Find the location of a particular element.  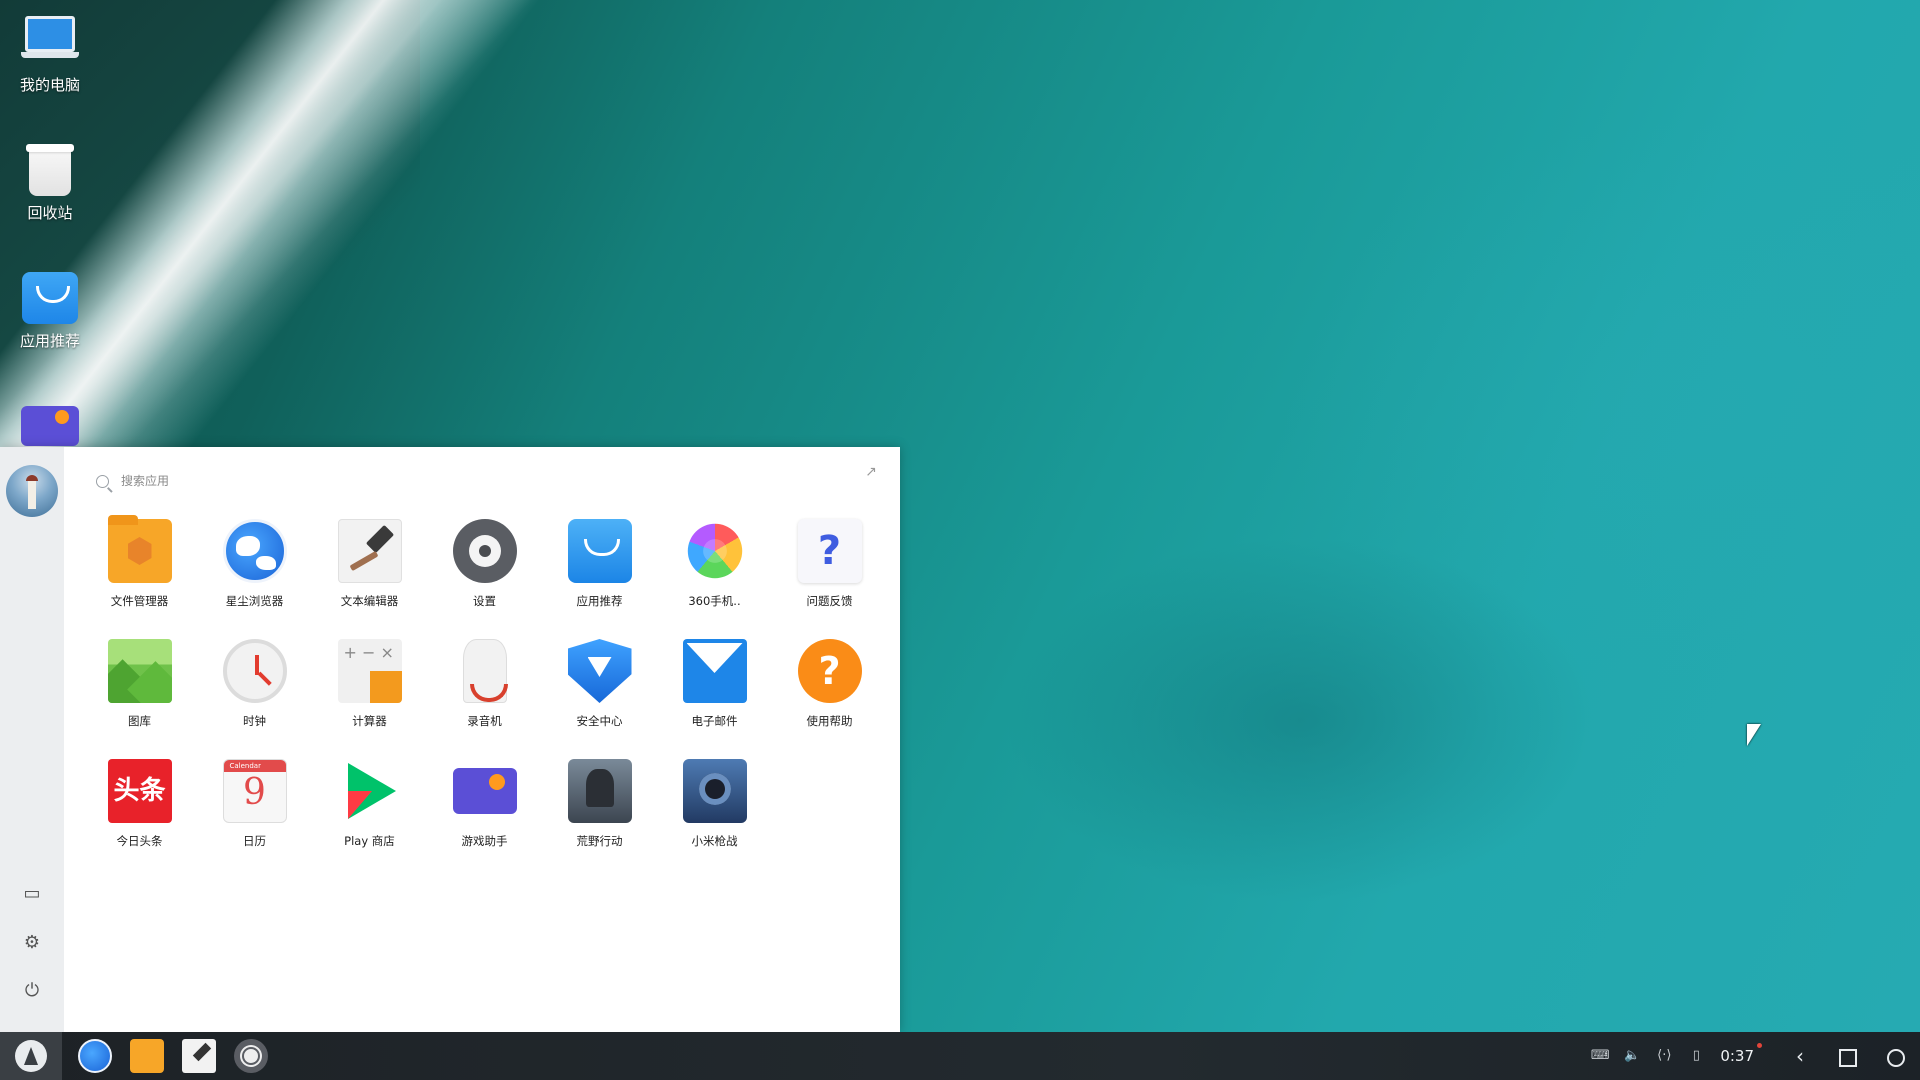

circle-icon is located at coordinates (1896, 1057).